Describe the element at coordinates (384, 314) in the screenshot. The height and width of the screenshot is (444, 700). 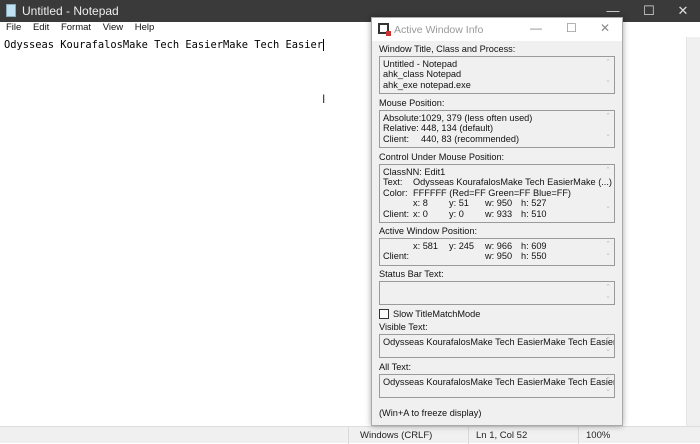
I see `slow-titlematchmode-checkbox` at that location.